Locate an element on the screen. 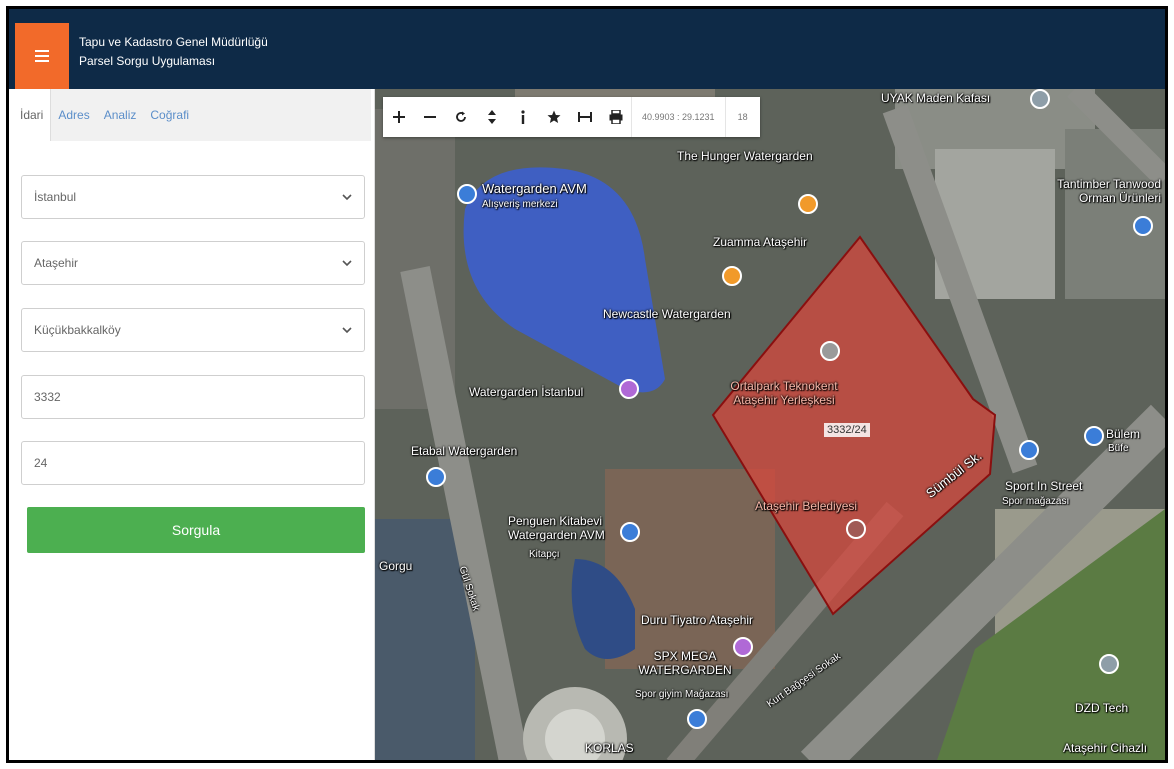 The width and height of the screenshot is (1174, 769). measure-button is located at coordinates (584, 117).